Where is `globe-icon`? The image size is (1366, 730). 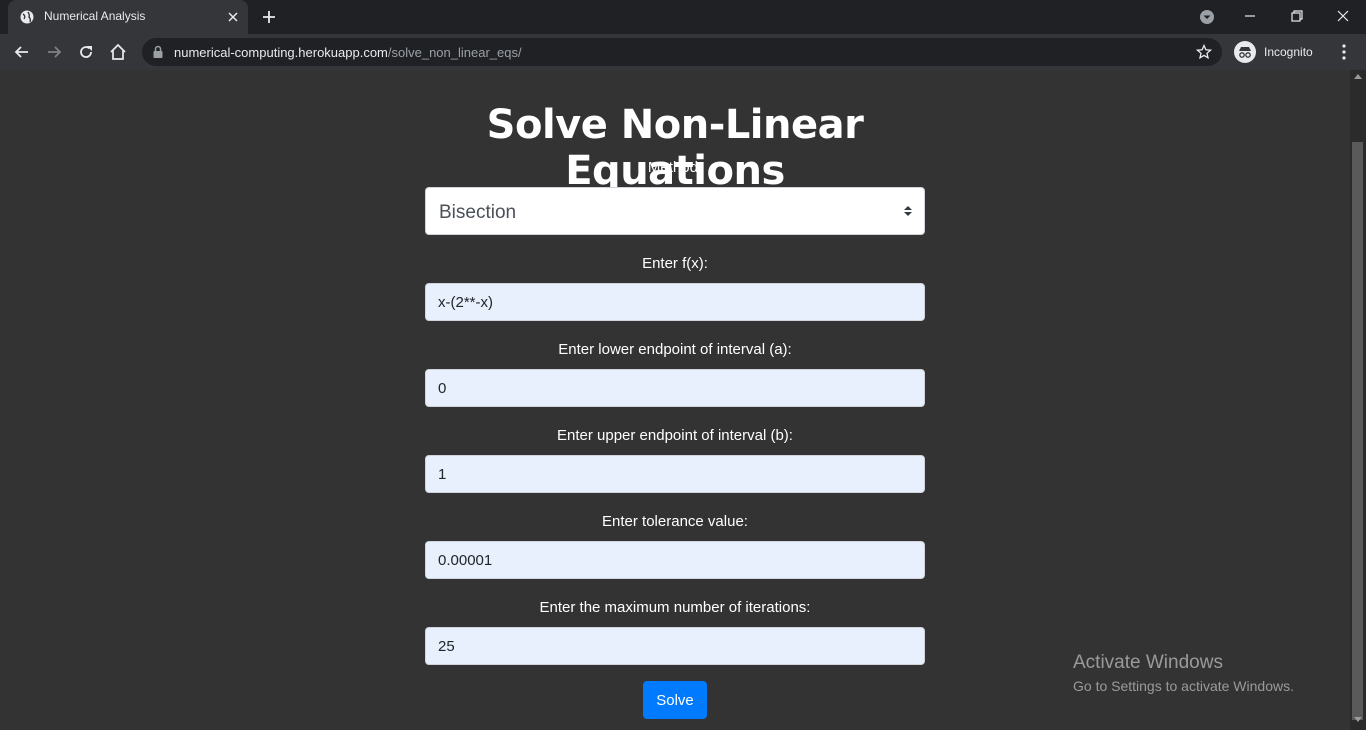 globe-icon is located at coordinates (27, 17).